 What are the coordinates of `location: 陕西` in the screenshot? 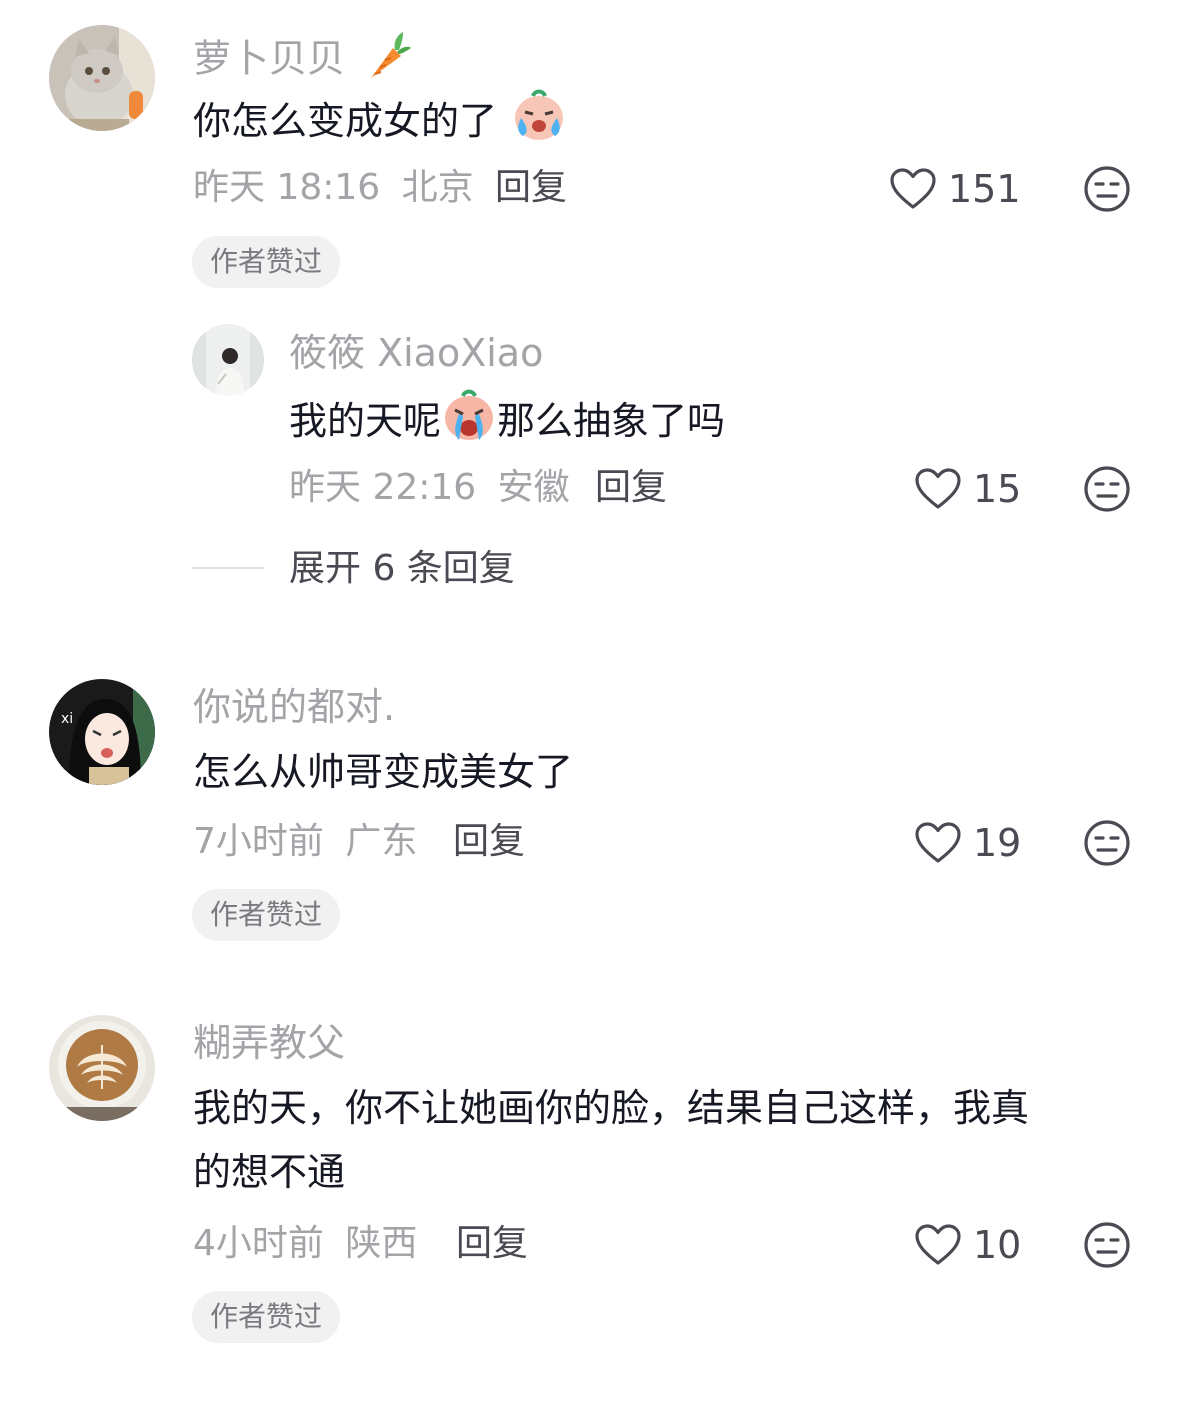 It's located at (381, 1243).